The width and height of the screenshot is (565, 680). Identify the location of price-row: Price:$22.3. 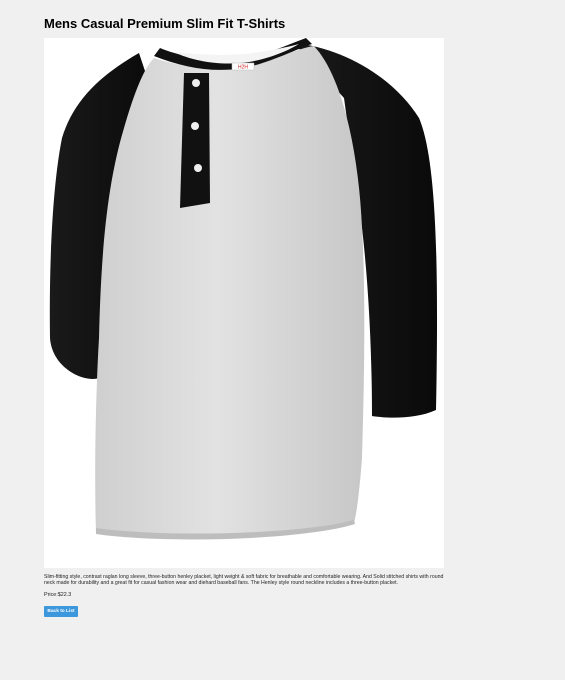
(57, 595).